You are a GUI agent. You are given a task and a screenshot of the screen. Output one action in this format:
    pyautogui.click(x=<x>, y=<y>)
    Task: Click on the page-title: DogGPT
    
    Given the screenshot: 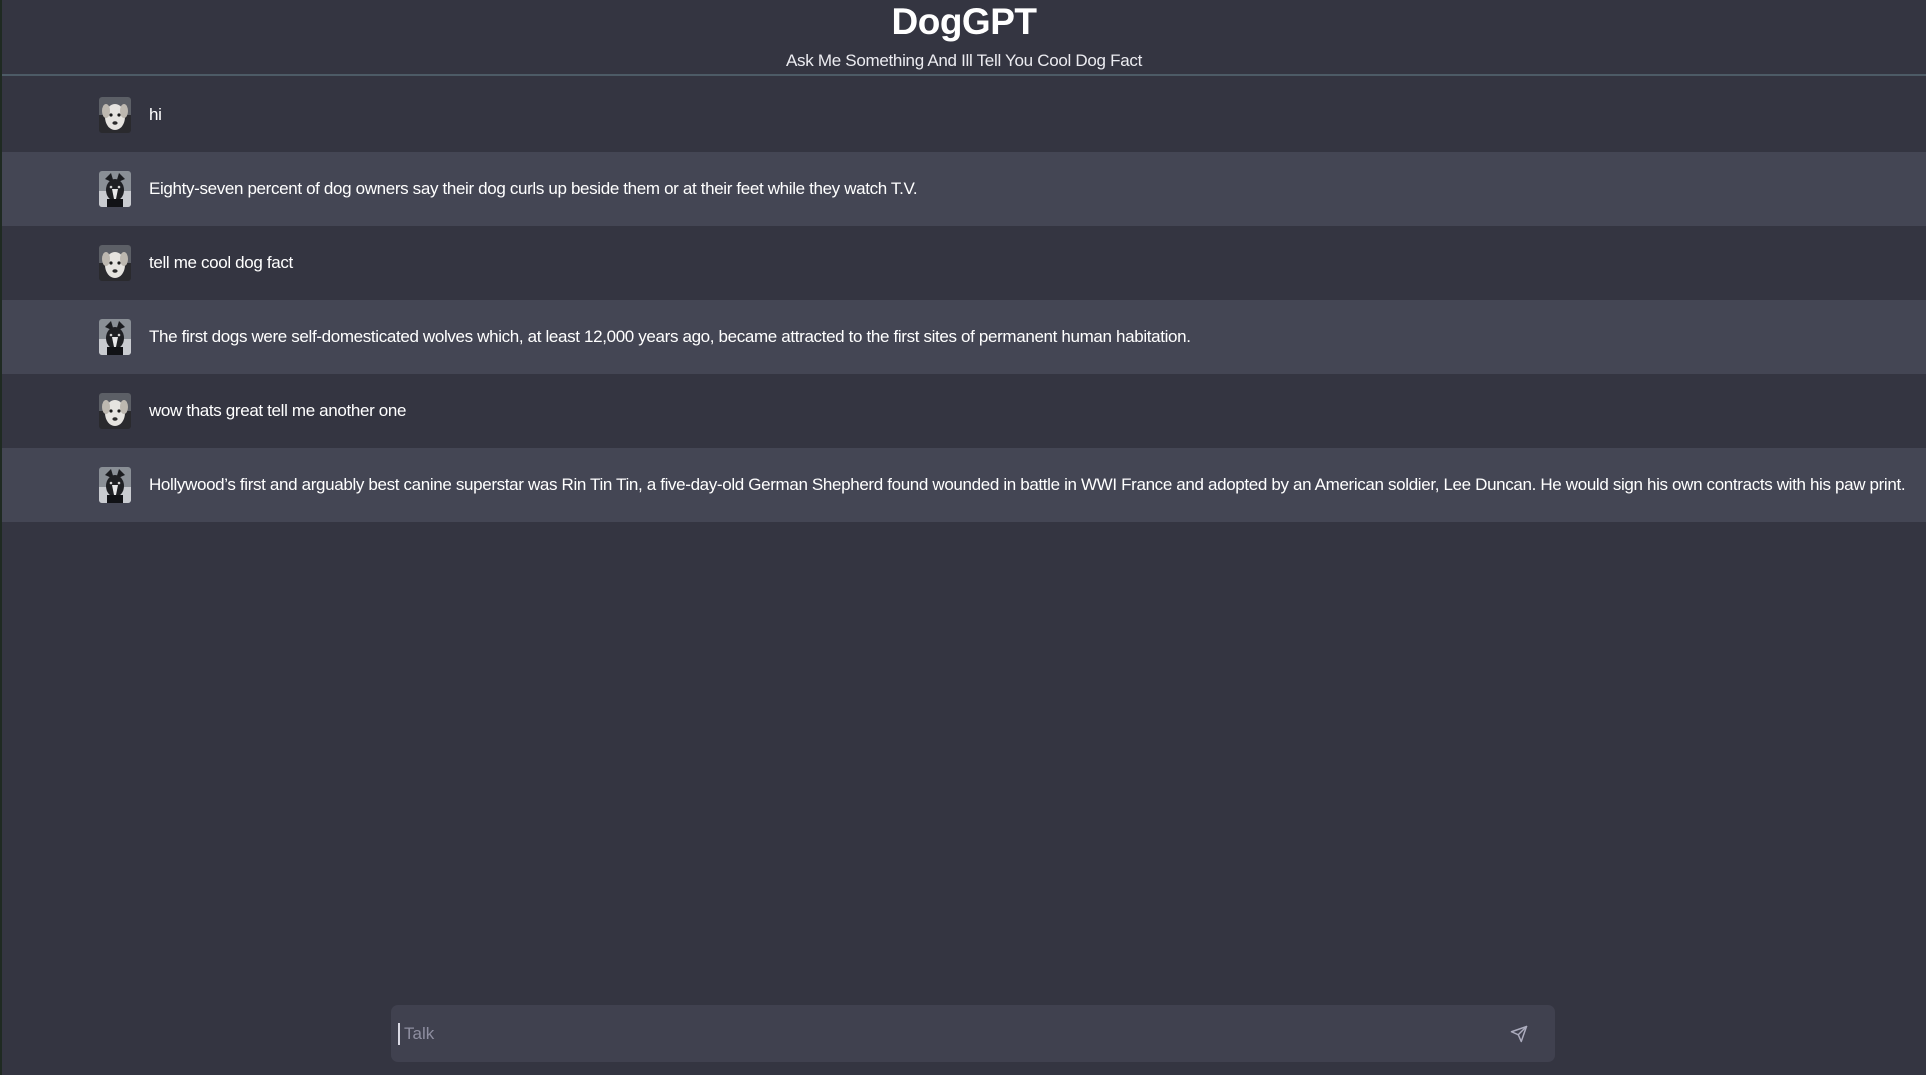 What is the action you would take?
    pyautogui.click(x=964, y=21)
    